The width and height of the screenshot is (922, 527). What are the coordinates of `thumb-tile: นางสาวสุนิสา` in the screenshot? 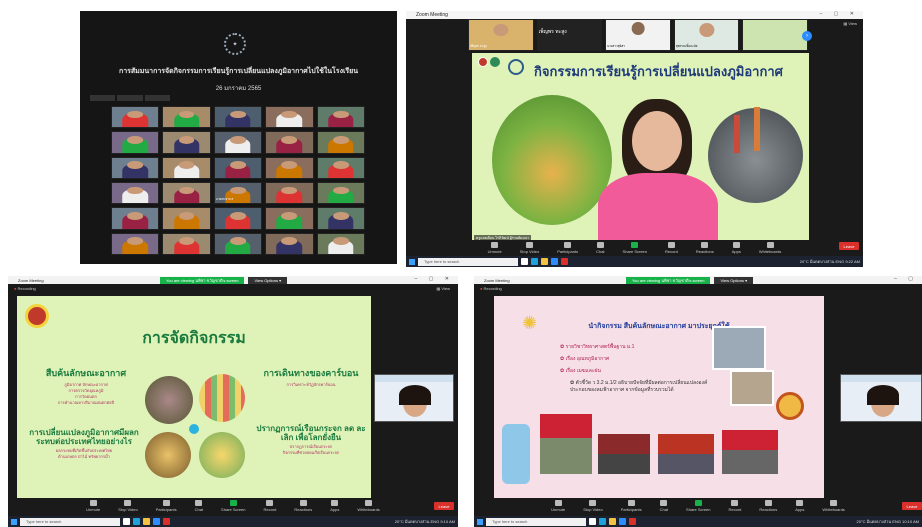 It's located at (638, 35).